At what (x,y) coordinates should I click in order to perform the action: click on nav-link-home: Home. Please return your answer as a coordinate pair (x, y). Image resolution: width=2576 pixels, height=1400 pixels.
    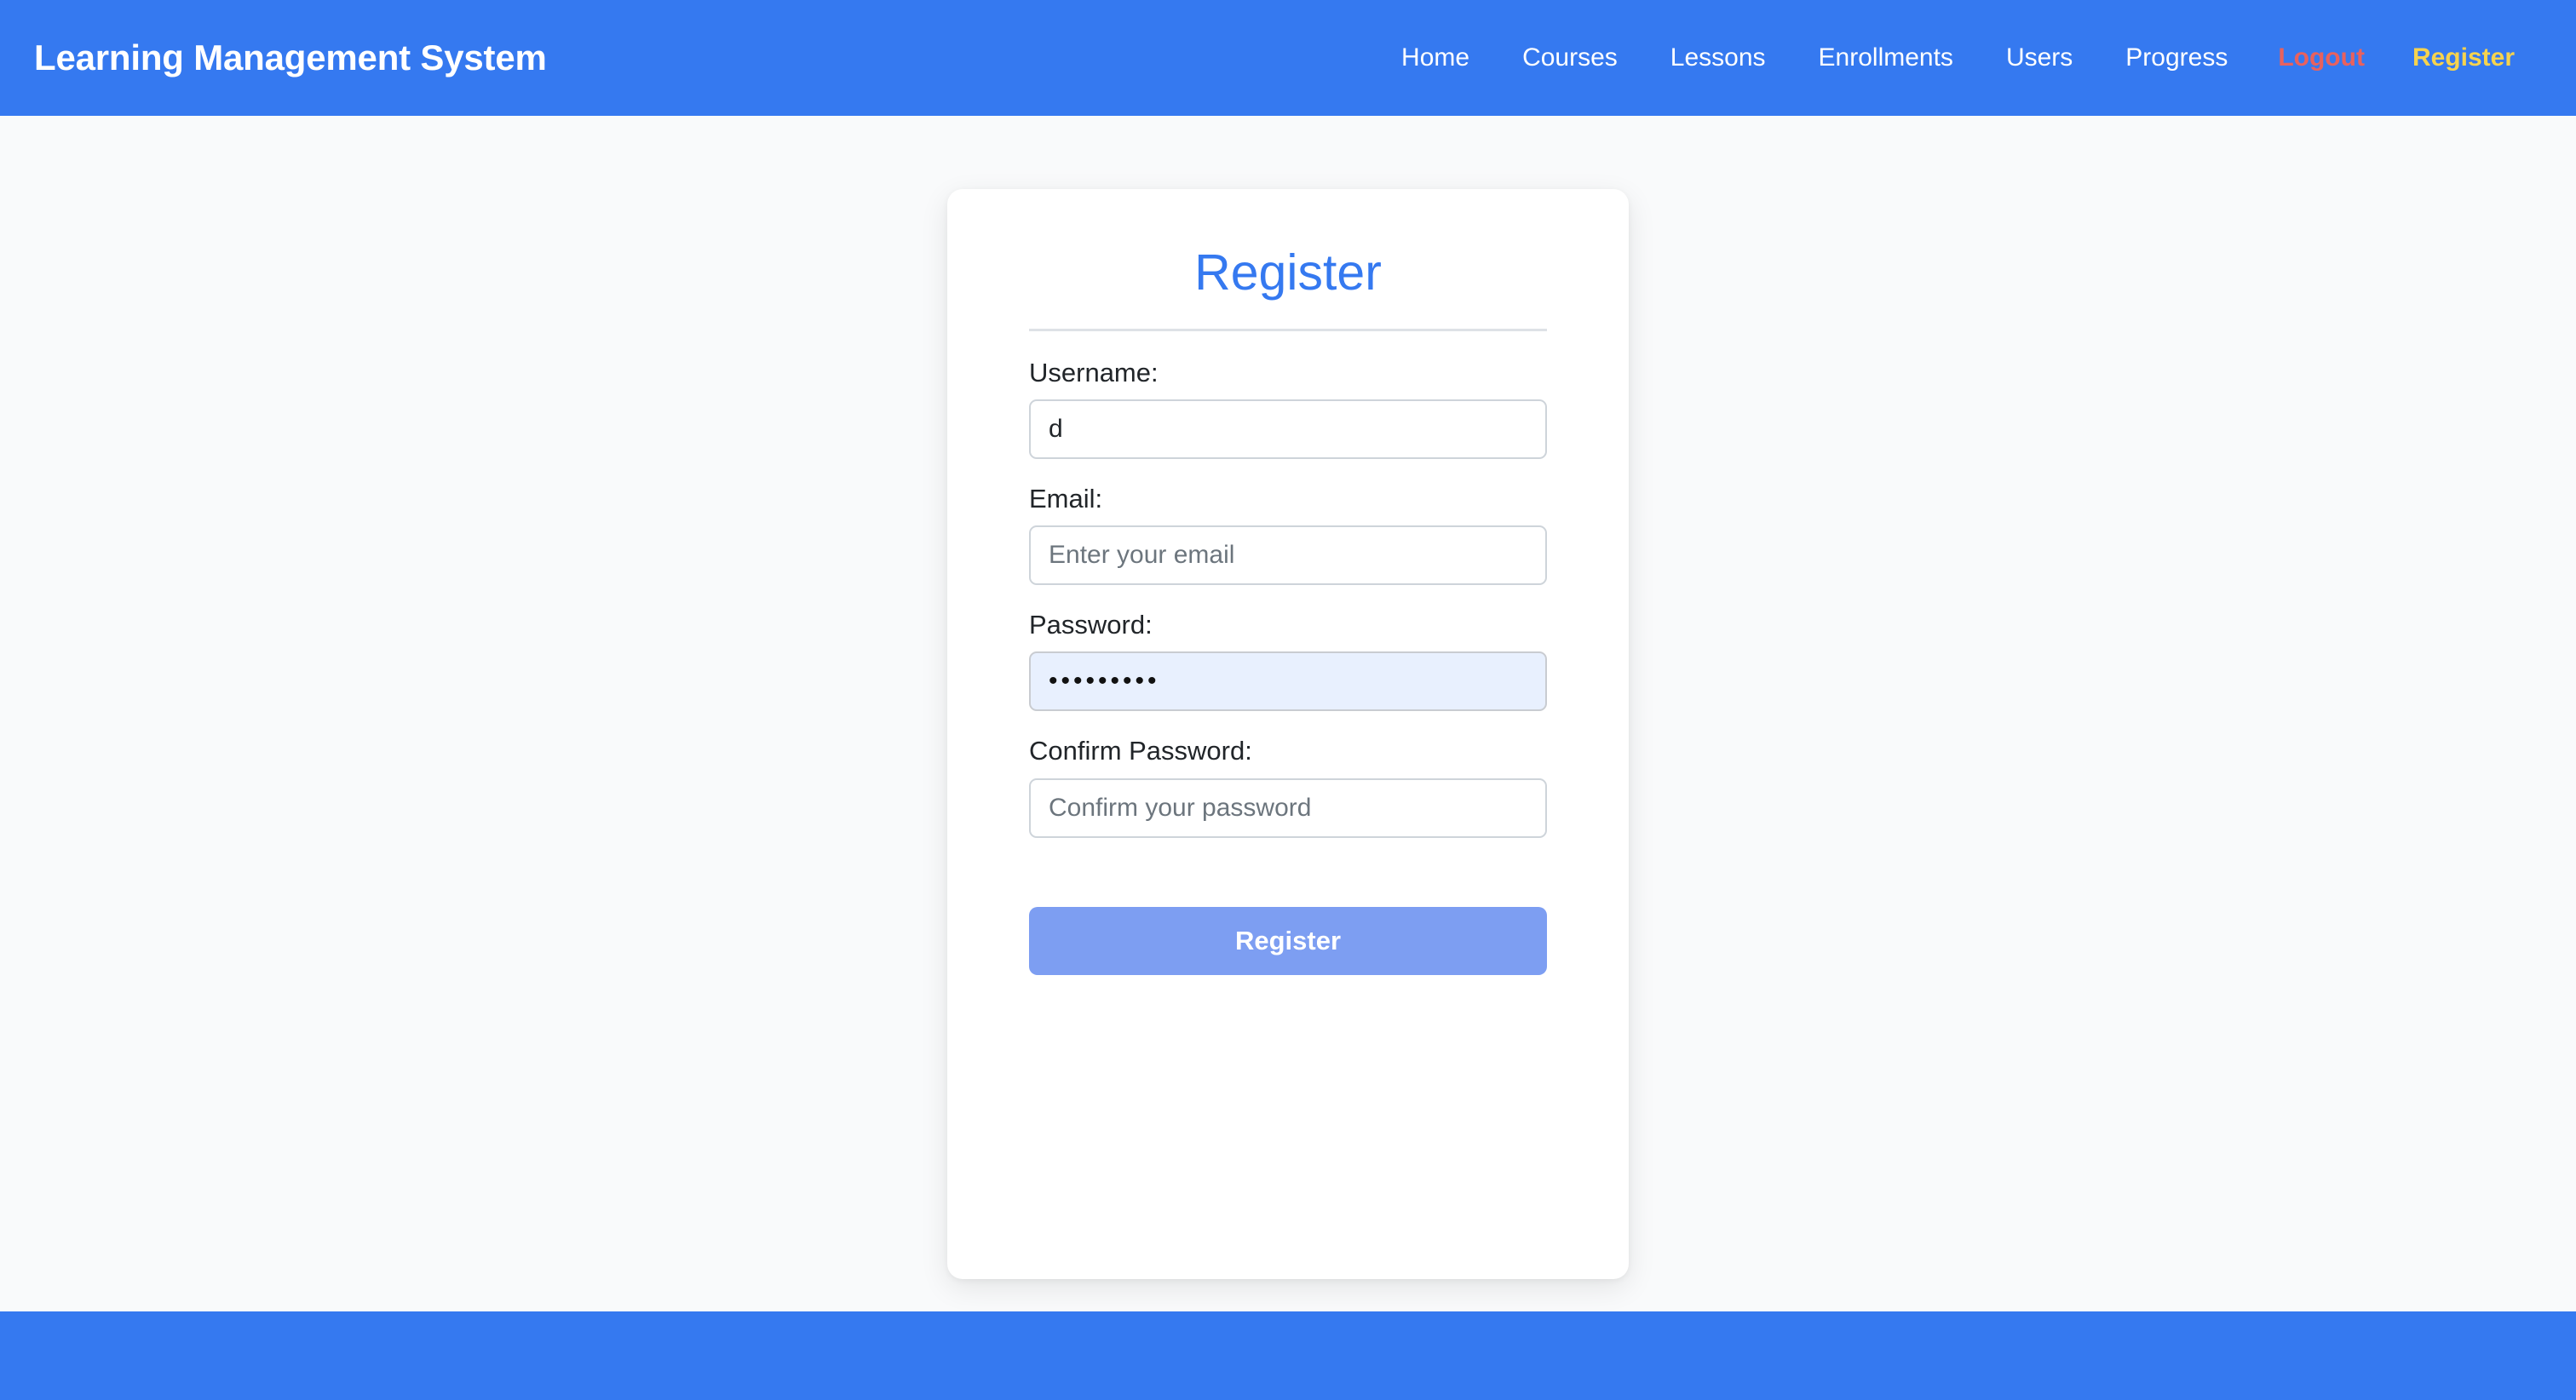
    Looking at the image, I should click on (1436, 57).